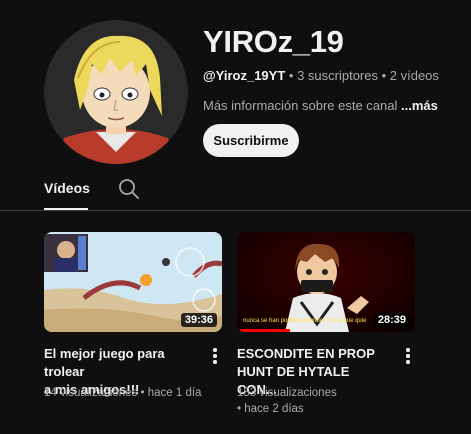 This screenshot has width=471, height=434. Describe the element at coordinates (67, 188) in the screenshot. I see `tab-videos: Vídeos` at that location.